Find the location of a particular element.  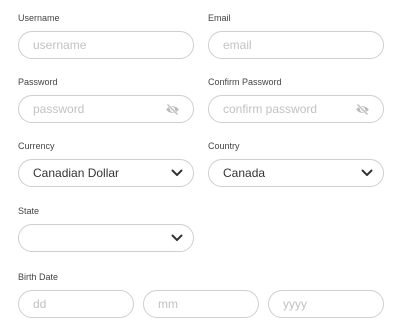

birth-year-input is located at coordinates (328, 304).